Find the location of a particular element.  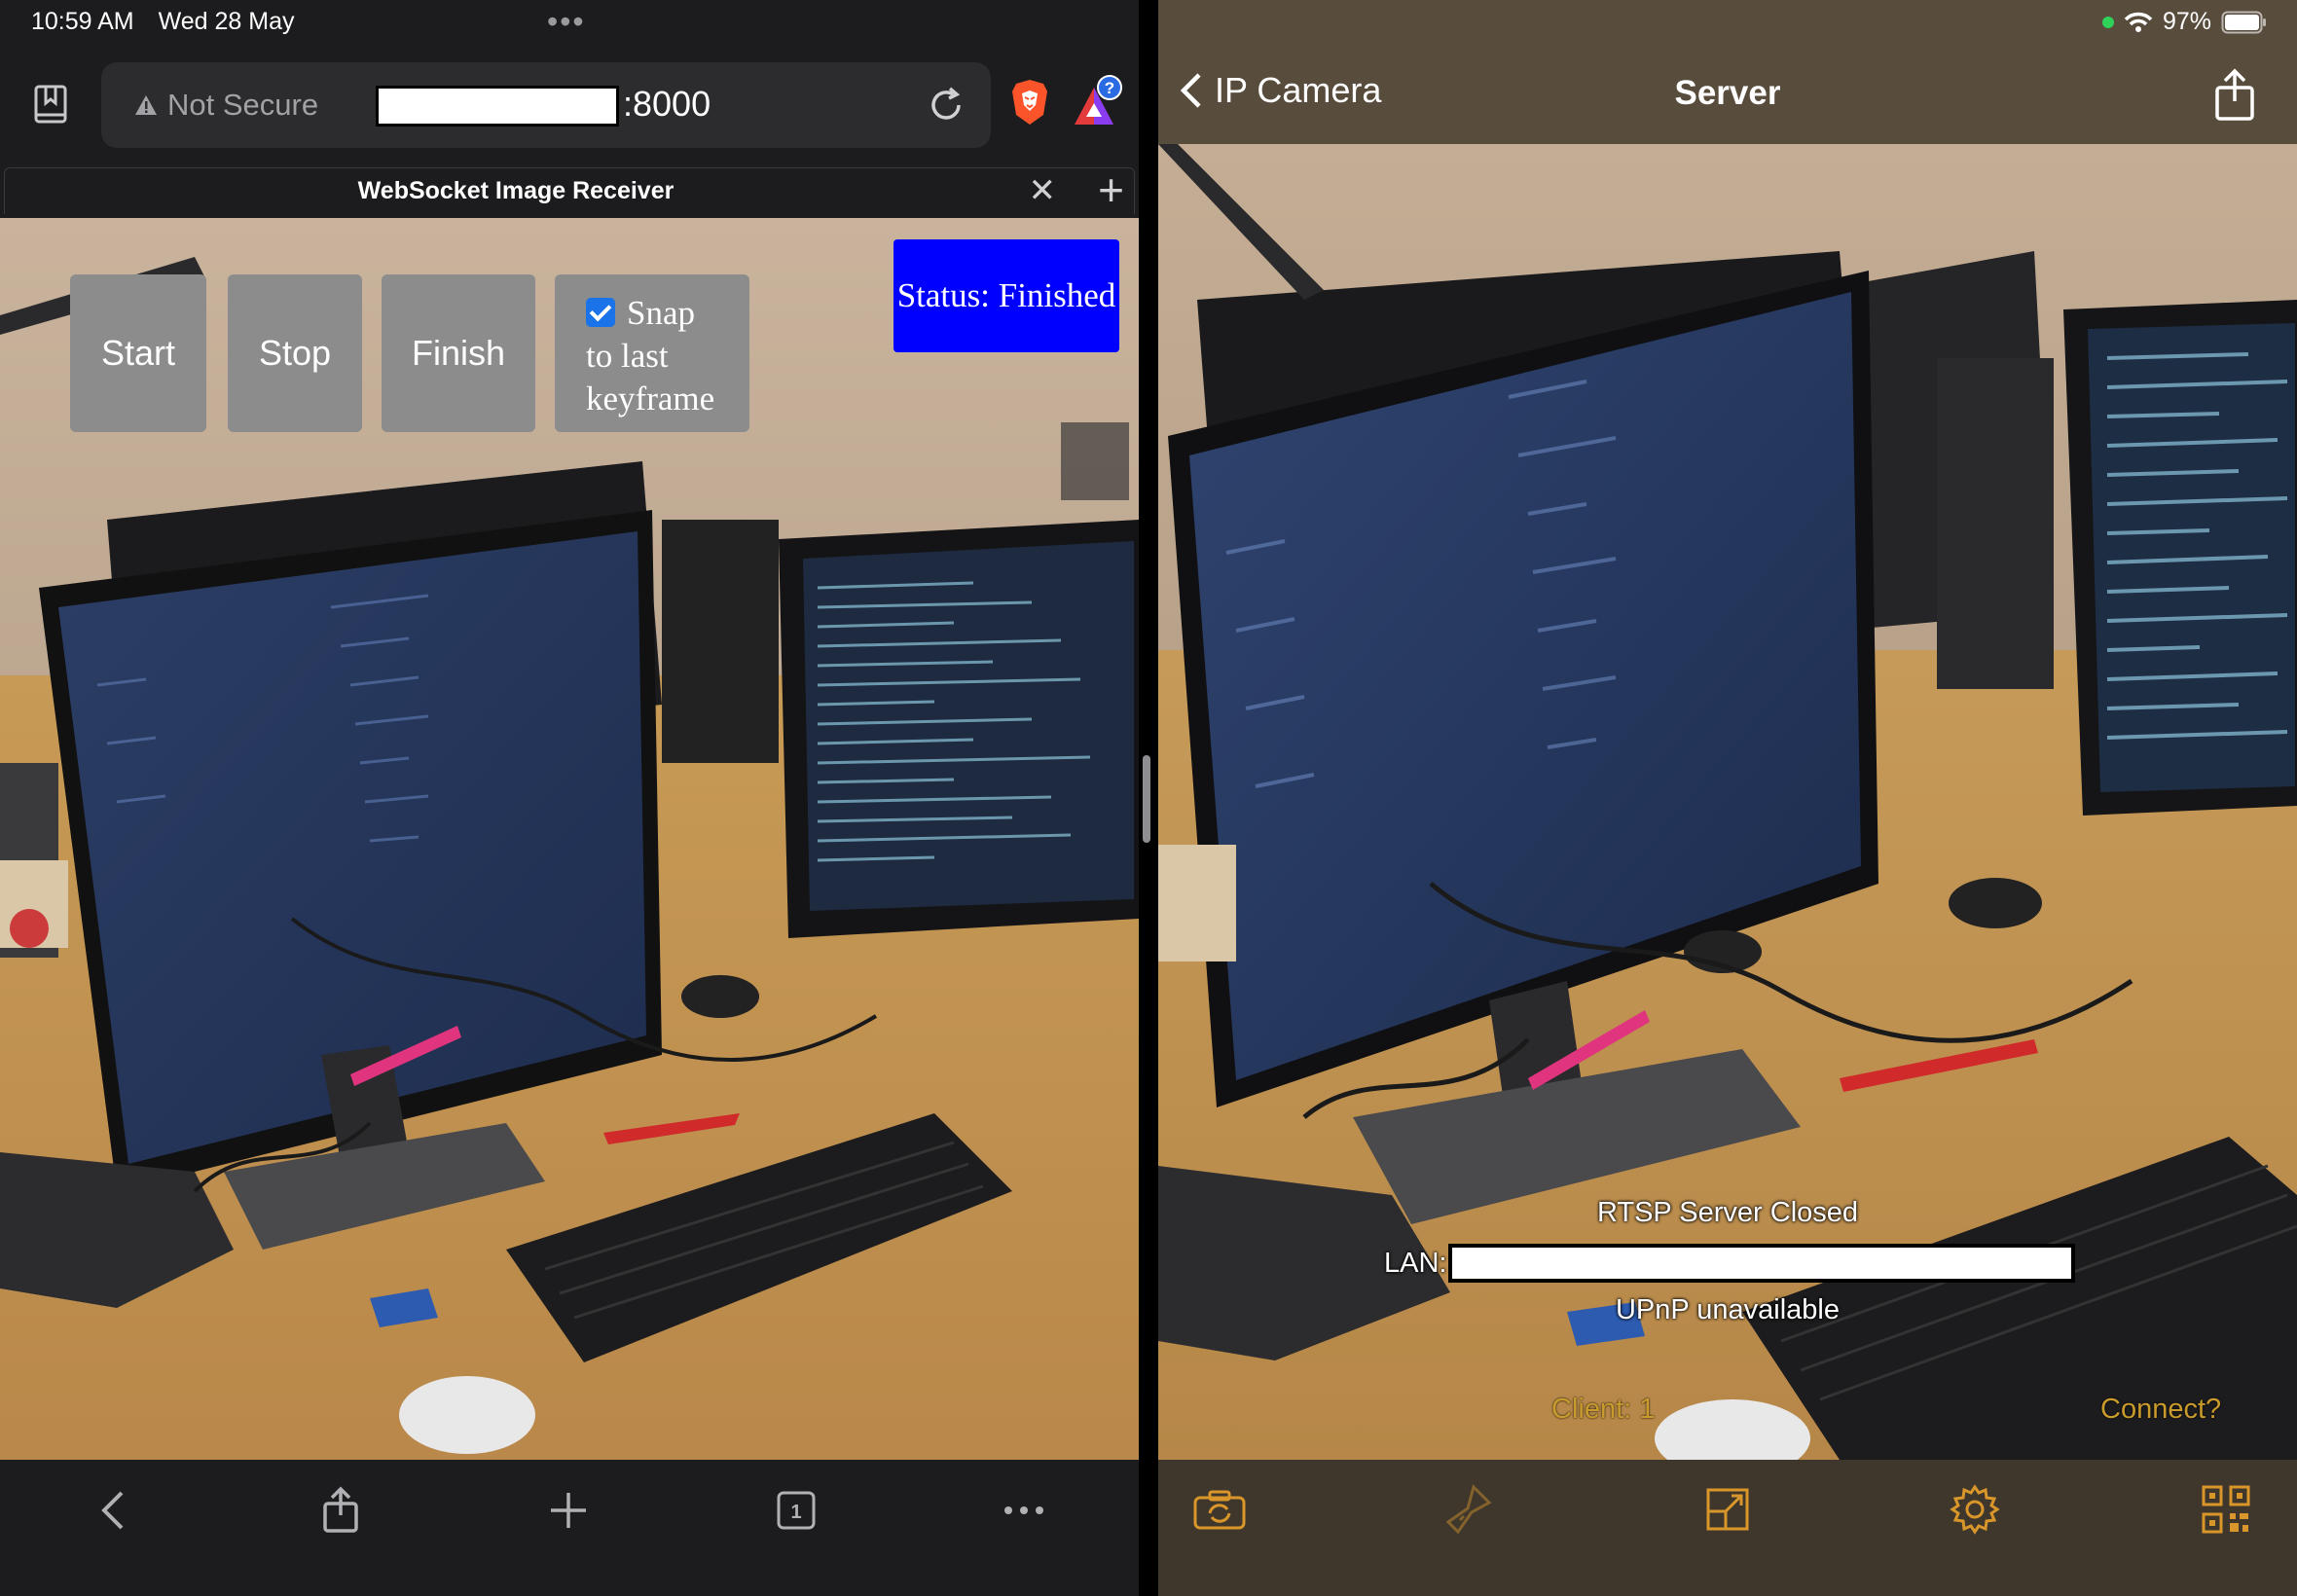

address-bar: Not Secure :8000 is located at coordinates (546, 105).